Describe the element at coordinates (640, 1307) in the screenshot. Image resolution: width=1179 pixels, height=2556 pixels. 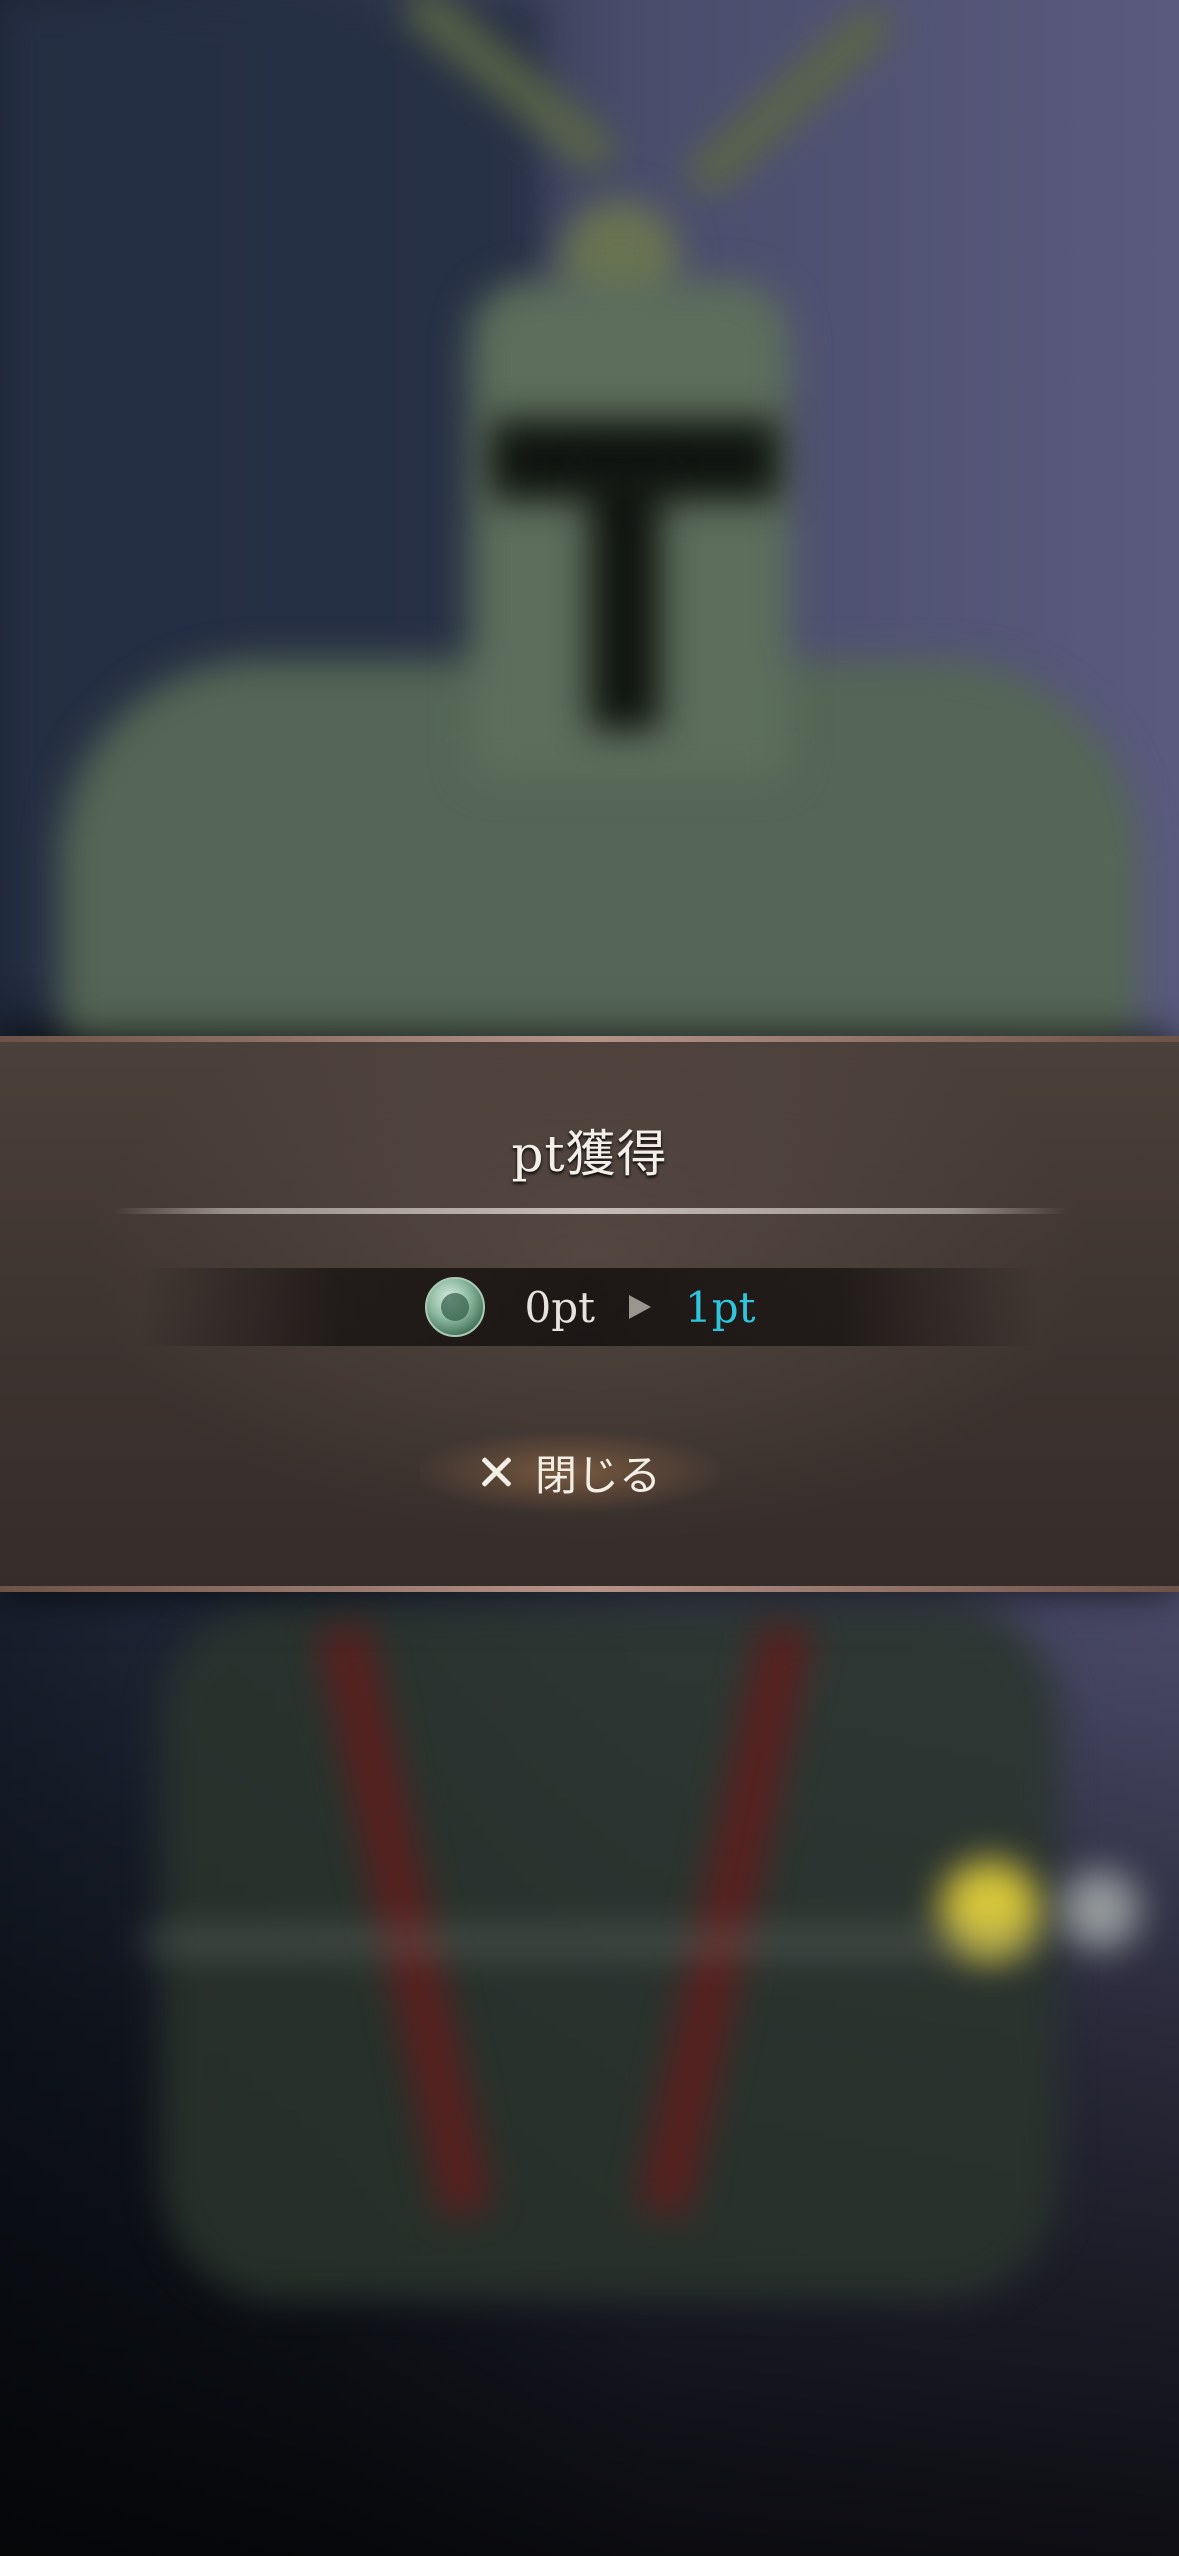
I see `arrow-right-icon` at that location.